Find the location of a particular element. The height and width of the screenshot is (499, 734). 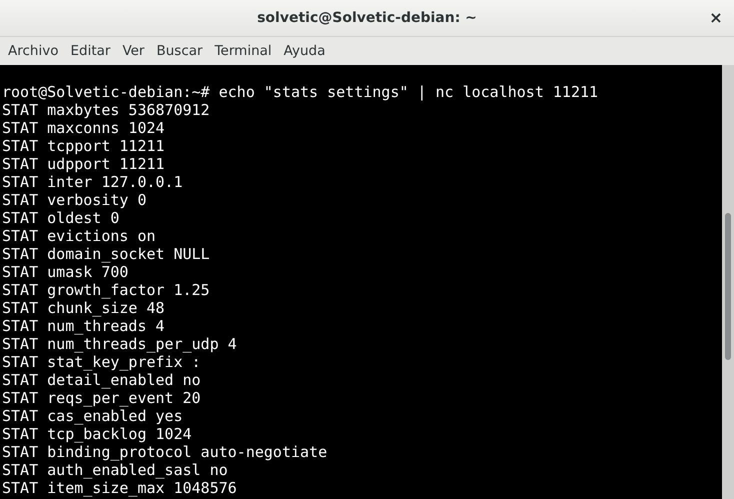

terminal-line: STAT reqs_per_event 20 is located at coordinates (101, 398).